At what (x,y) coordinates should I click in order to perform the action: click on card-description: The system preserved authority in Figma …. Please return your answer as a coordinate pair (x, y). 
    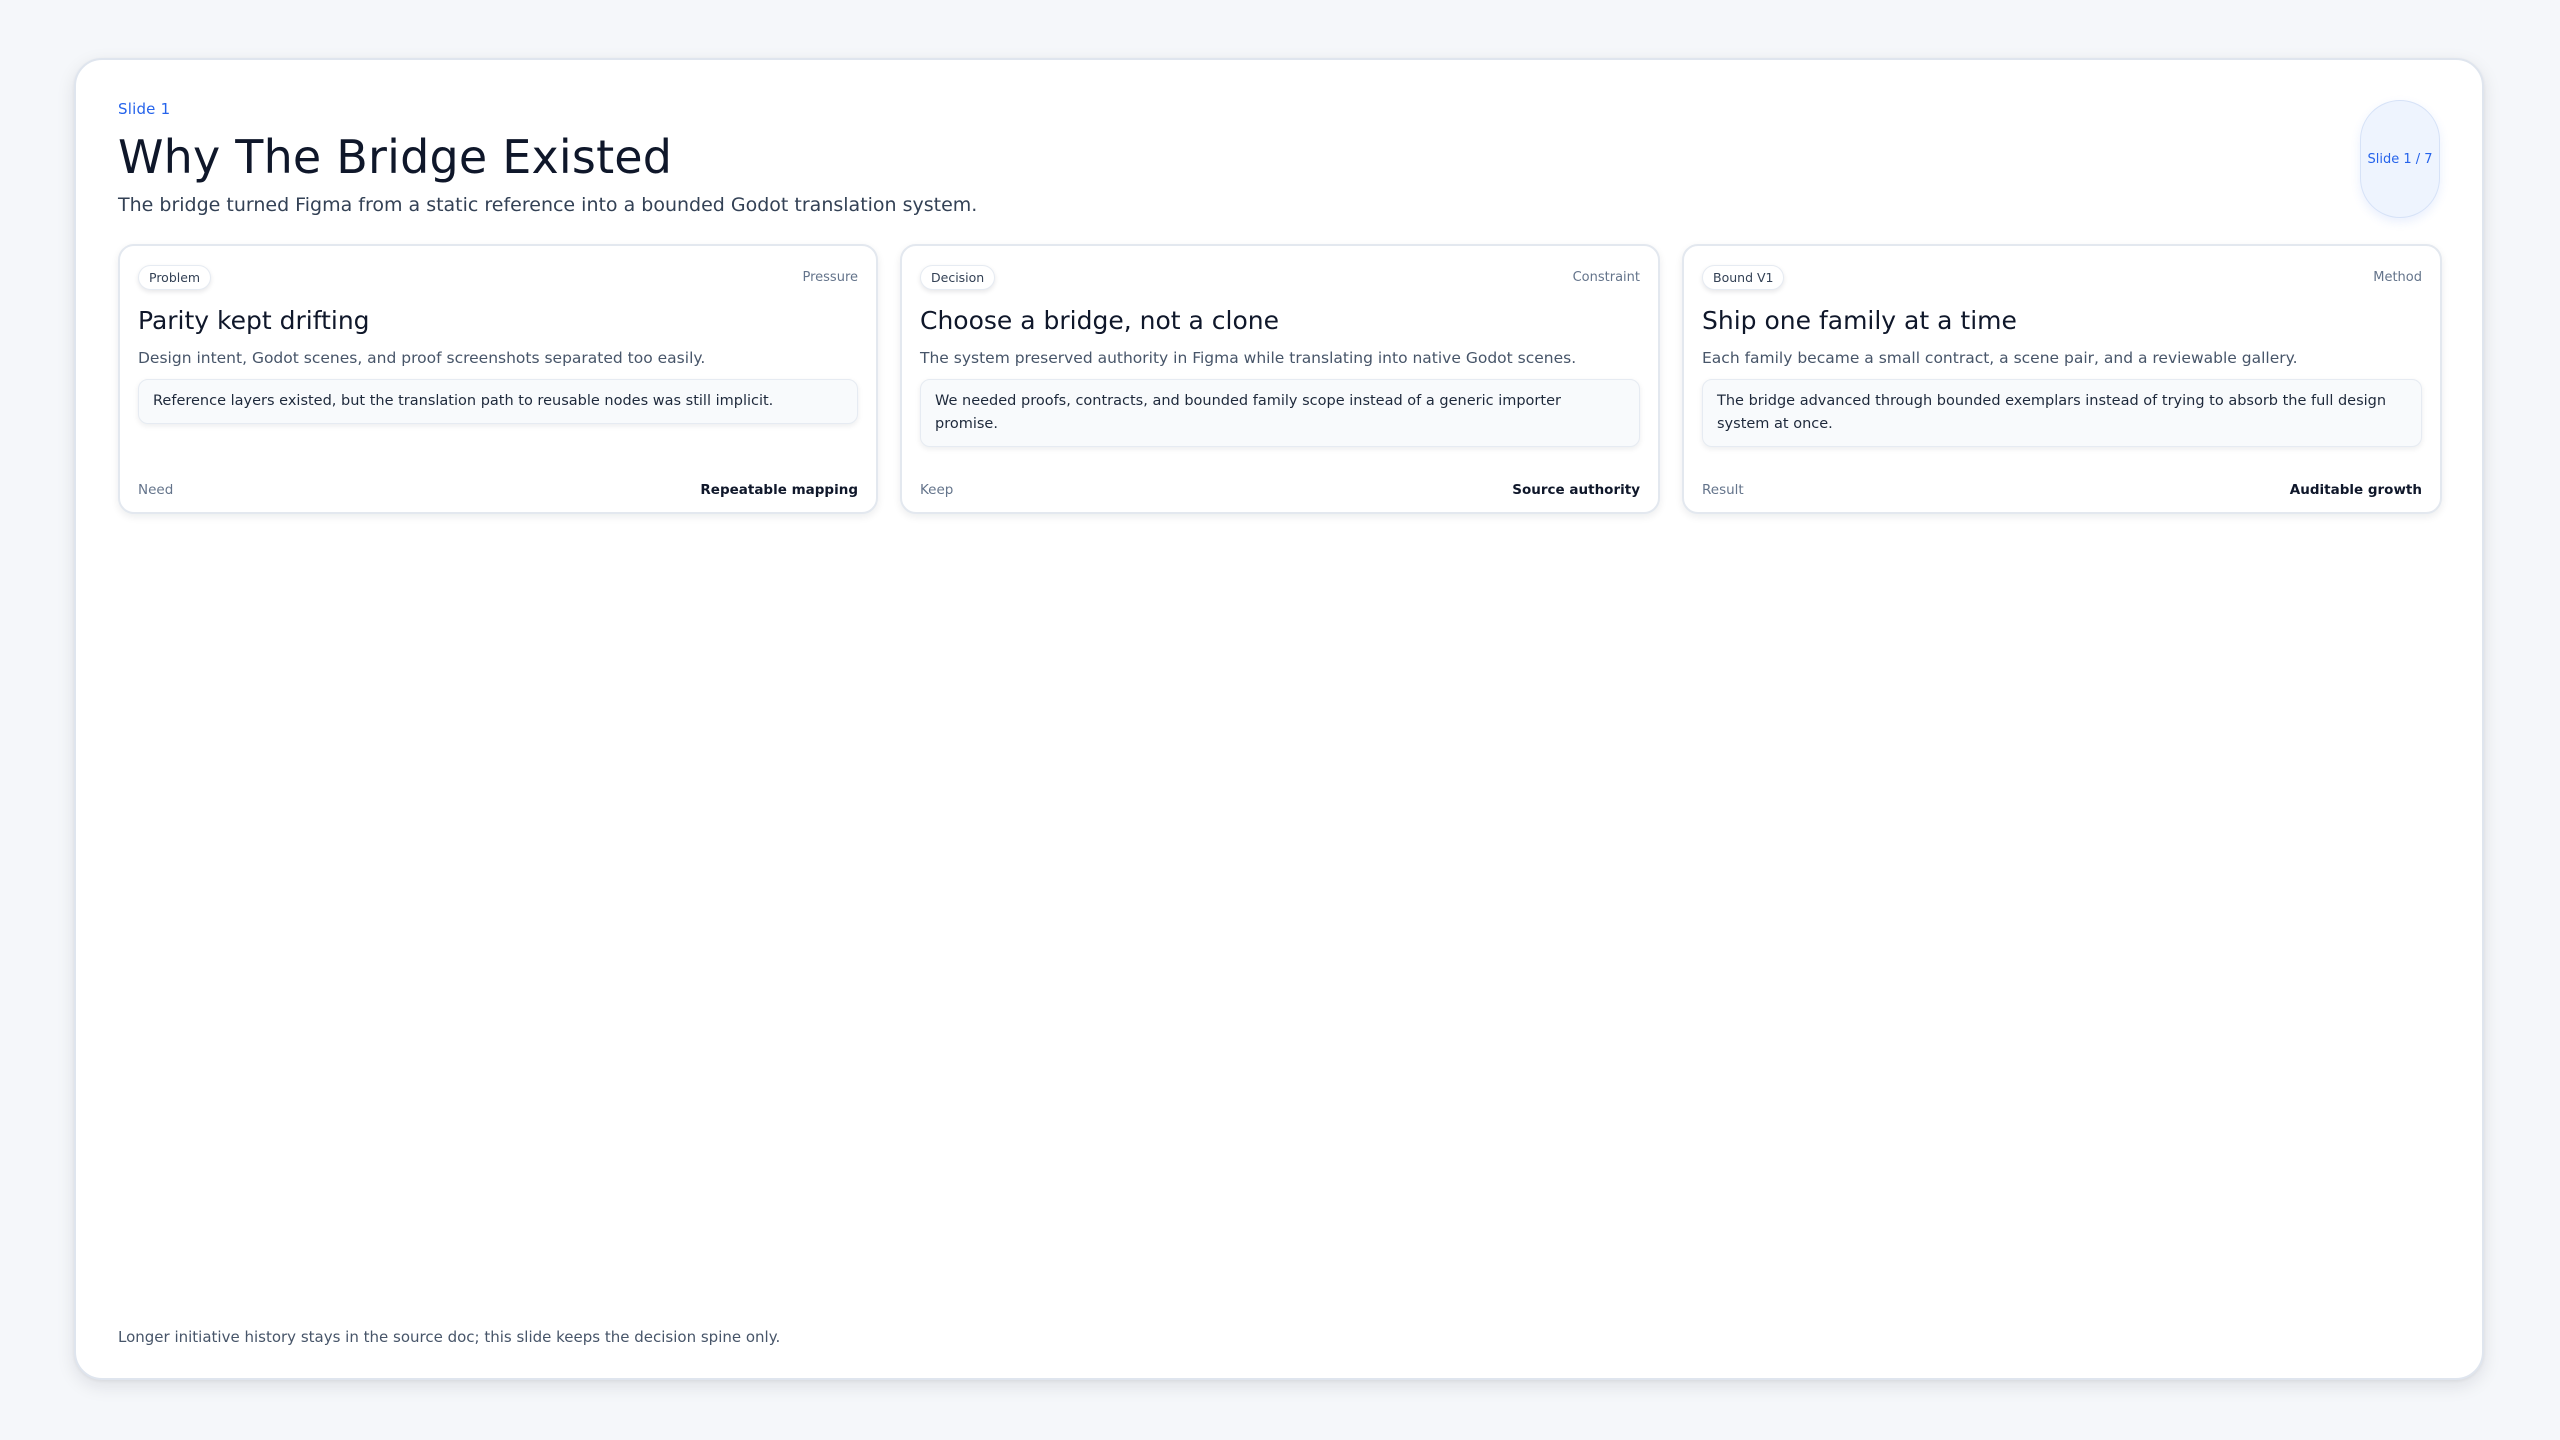
    Looking at the image, I should click on (1248, 358).